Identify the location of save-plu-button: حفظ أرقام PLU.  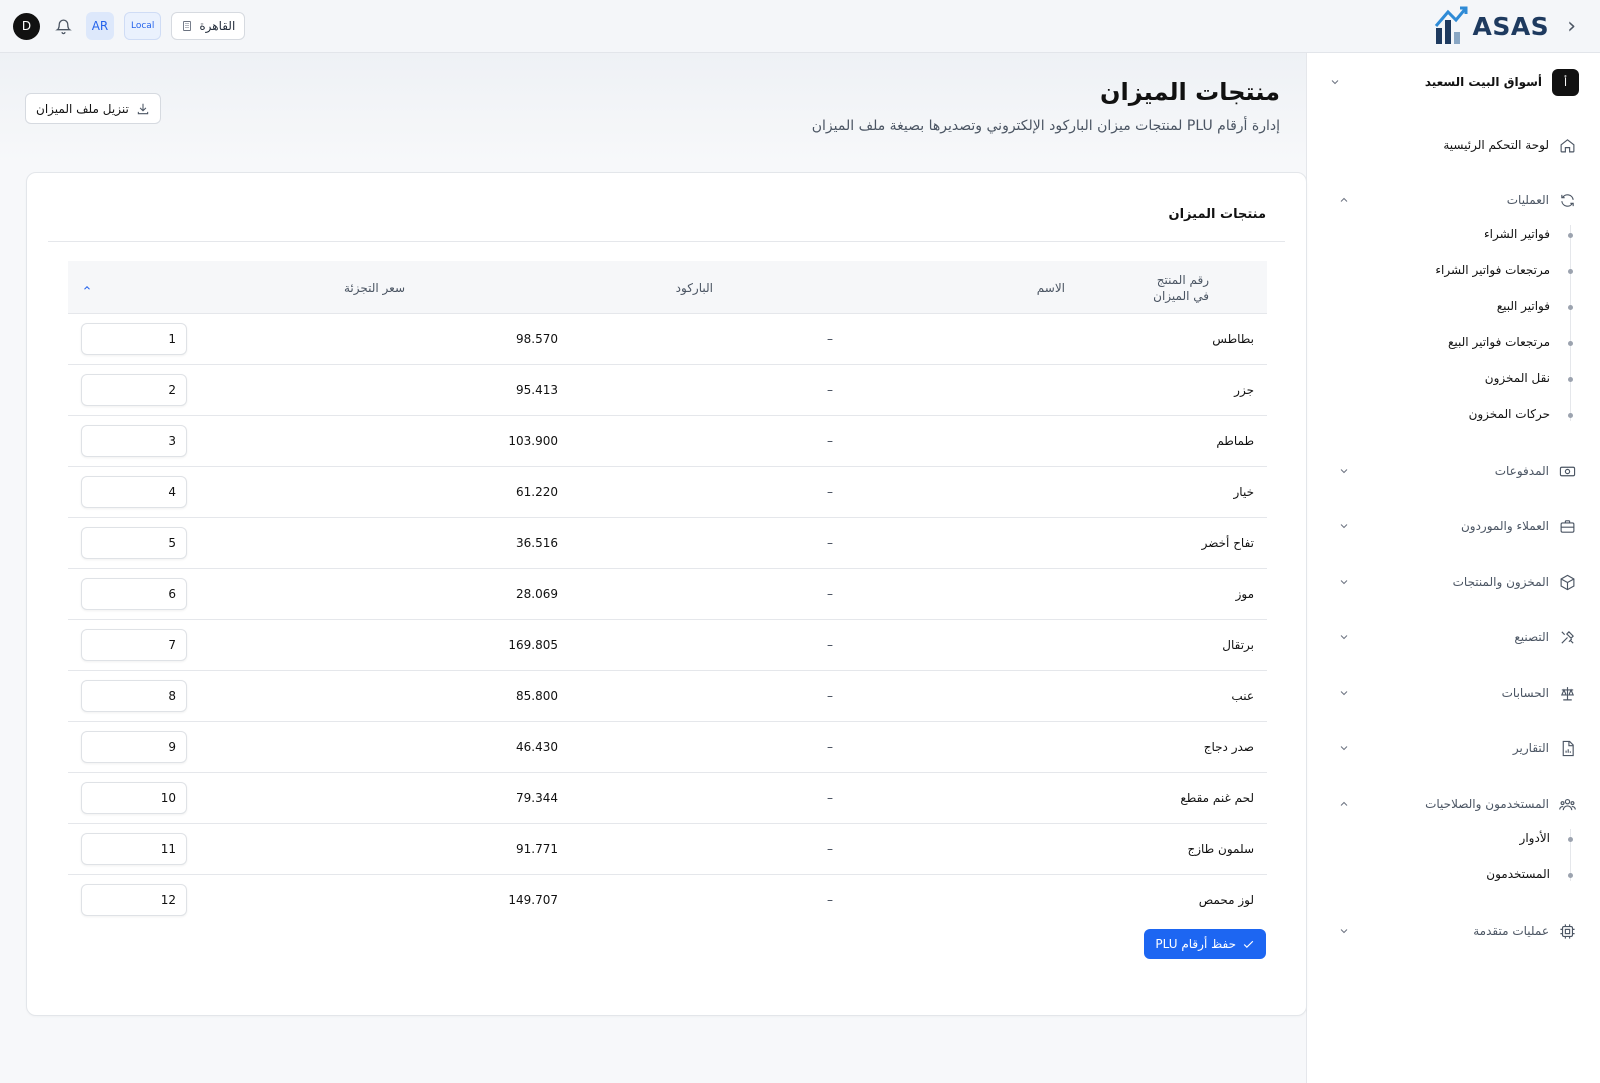
(1205, 944).